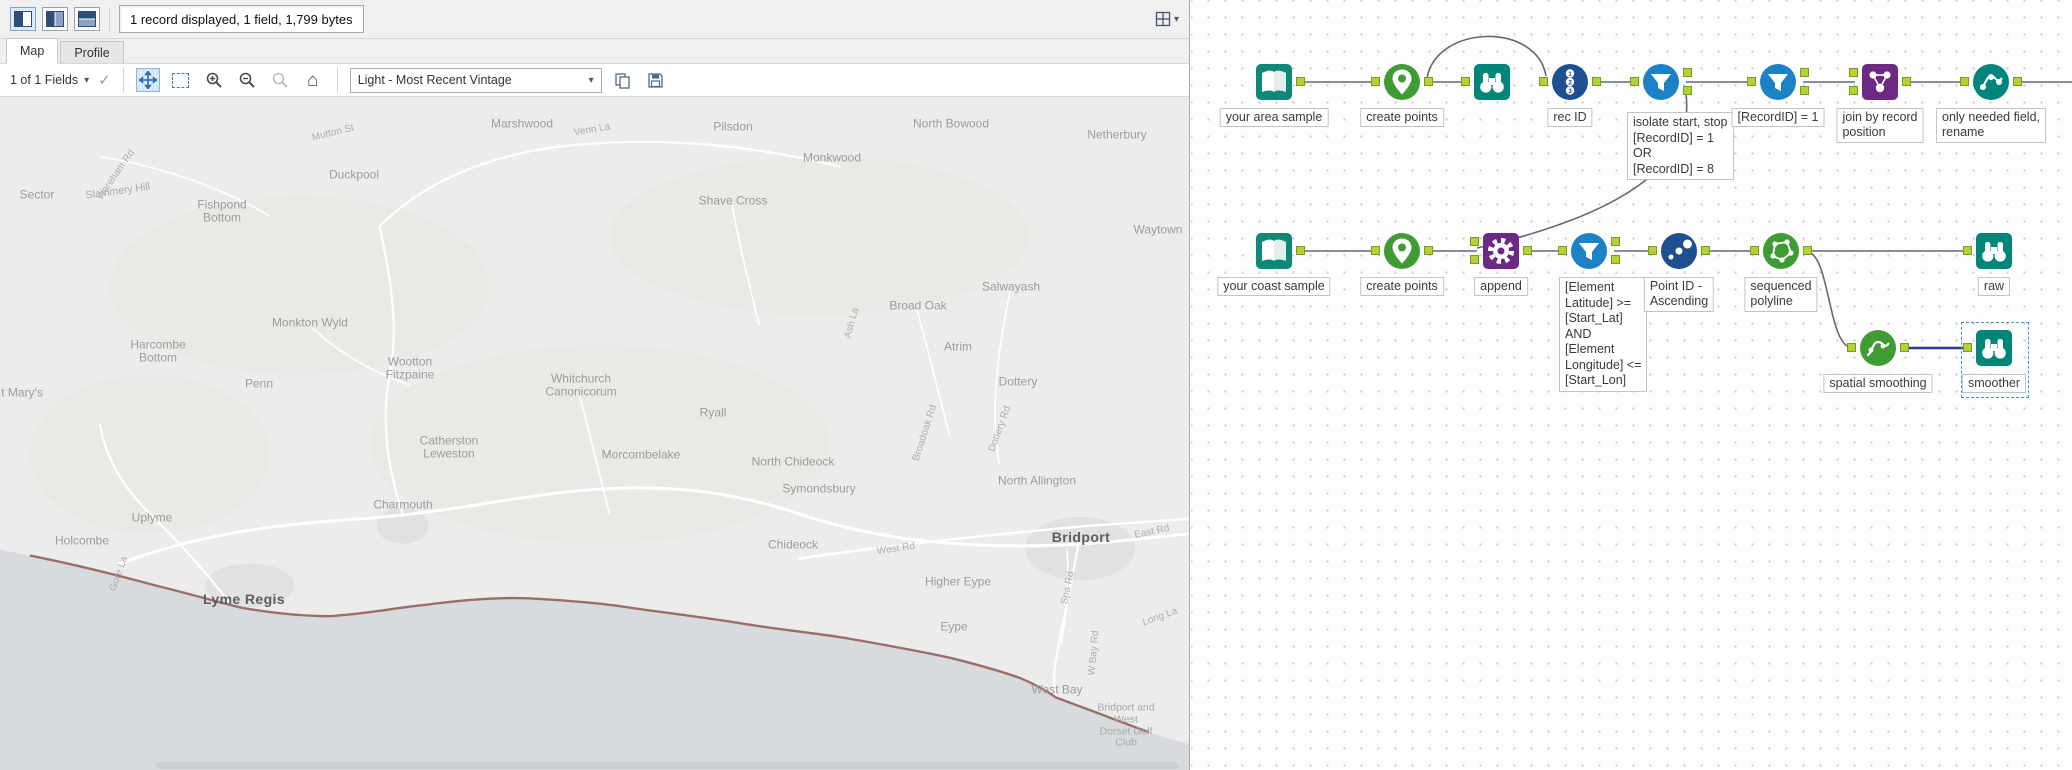  I want to click on save-map-button, so click(656, 80).